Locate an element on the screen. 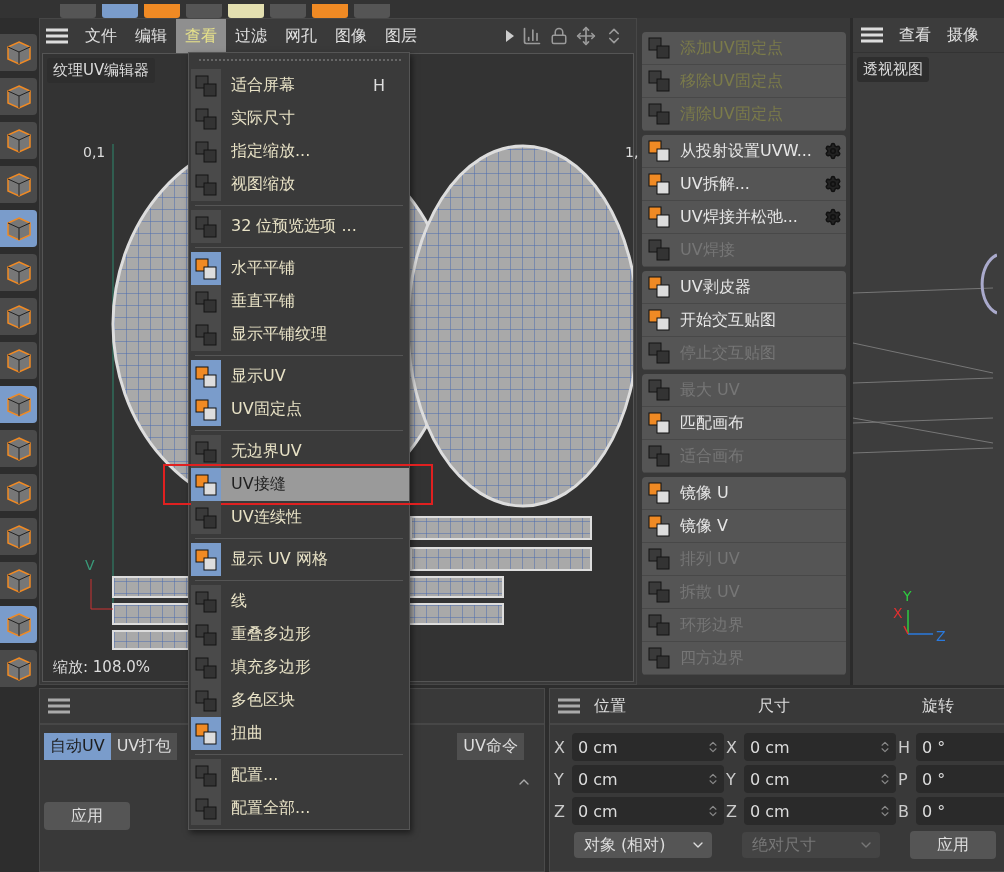 The width and height of the screenshot is (1004, 872). play-icon is located at coordinates (510, 36).